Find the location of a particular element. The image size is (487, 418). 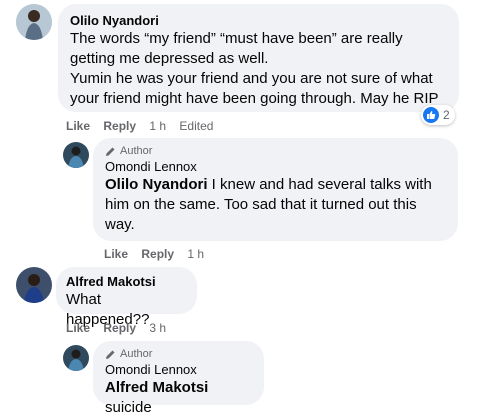

timestamp: 3 h is located at coordinates (157, 328).